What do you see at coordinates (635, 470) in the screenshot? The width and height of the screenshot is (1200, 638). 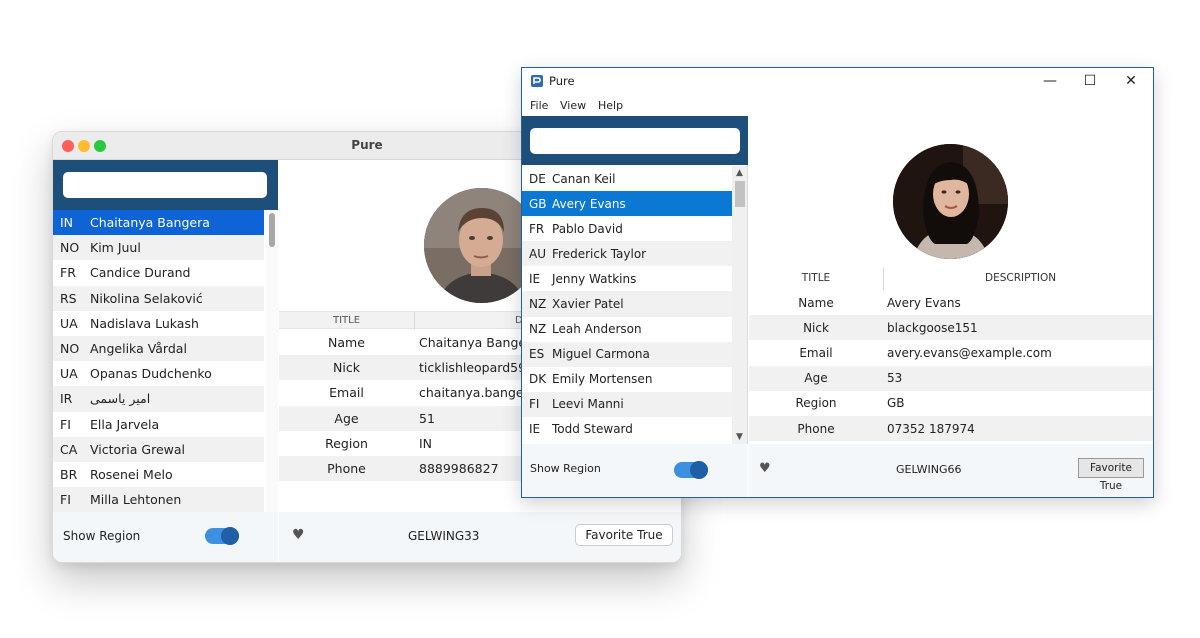 I see `sidebar-footer: Show Region` at bounding box center [635, 470].